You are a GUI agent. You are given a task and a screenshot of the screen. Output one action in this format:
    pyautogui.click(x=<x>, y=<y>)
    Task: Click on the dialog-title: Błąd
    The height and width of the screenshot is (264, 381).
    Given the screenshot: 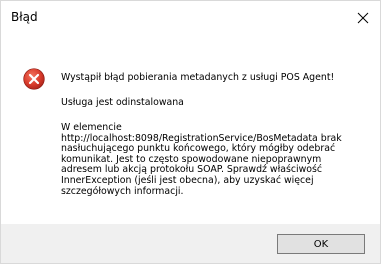 What is the action you would take?
    pyautogui.click(x=24, y=17)
    